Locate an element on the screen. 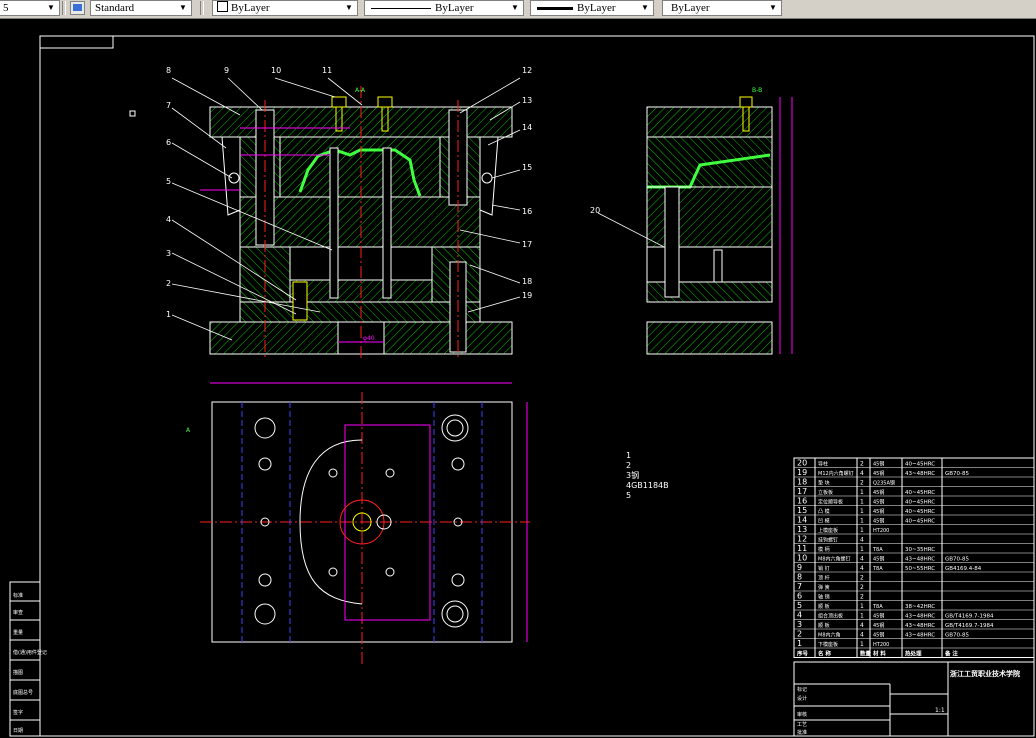 The width and height of the screenshot is (1036, 738). bom-cell-no: 1 is located at coordinates (799, 643).